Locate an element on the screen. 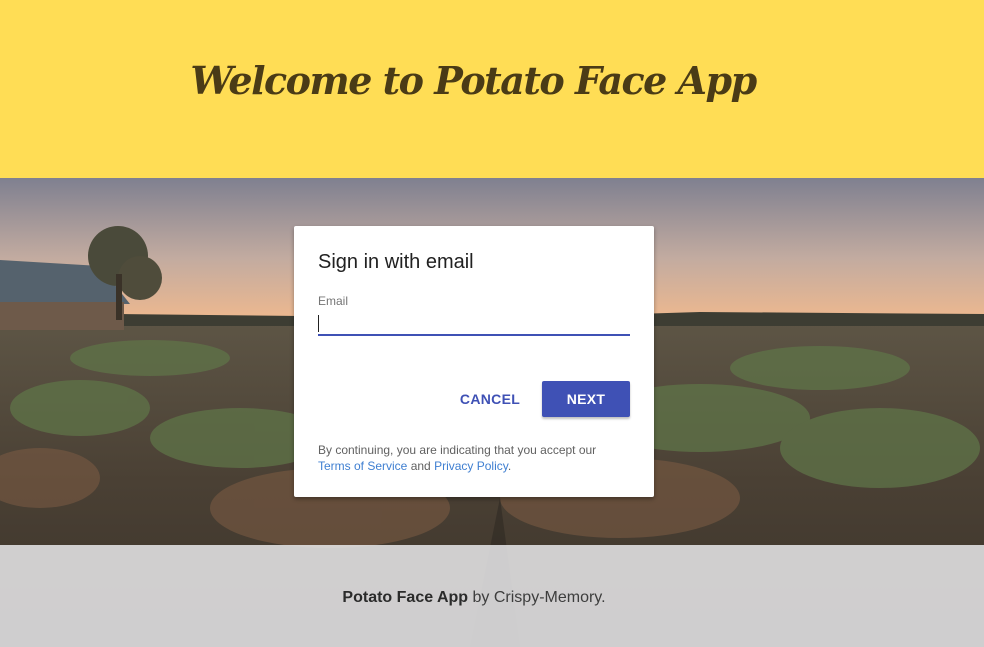 Image resolution: width=984 pixels, height=647 pixels. footer-credit: Potato Face App by Crispy-Memory. is located at coordinates (474, 598).